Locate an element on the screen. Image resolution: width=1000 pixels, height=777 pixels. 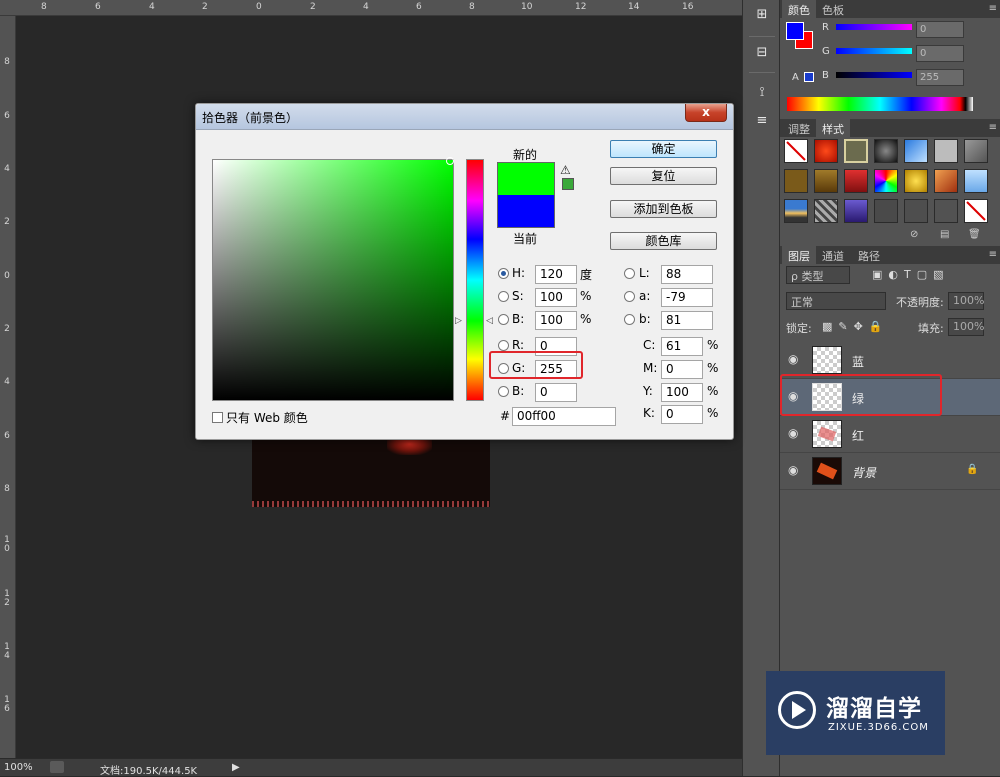
l-field: 88 is located at coordinates (687, 274).